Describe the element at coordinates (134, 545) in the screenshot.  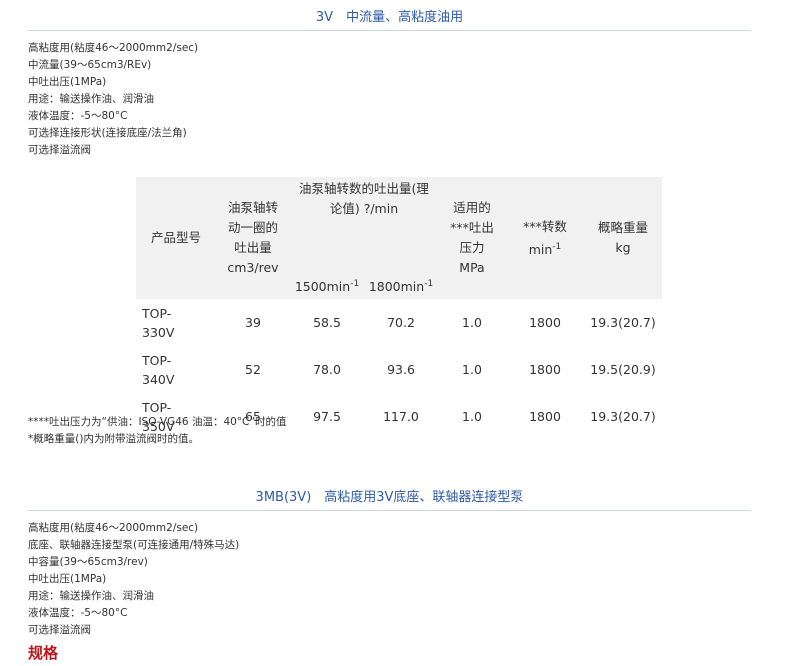
I see `spec-item: 底座、联轴器连接型泵(可连接通用/特殊马达)` at that location.